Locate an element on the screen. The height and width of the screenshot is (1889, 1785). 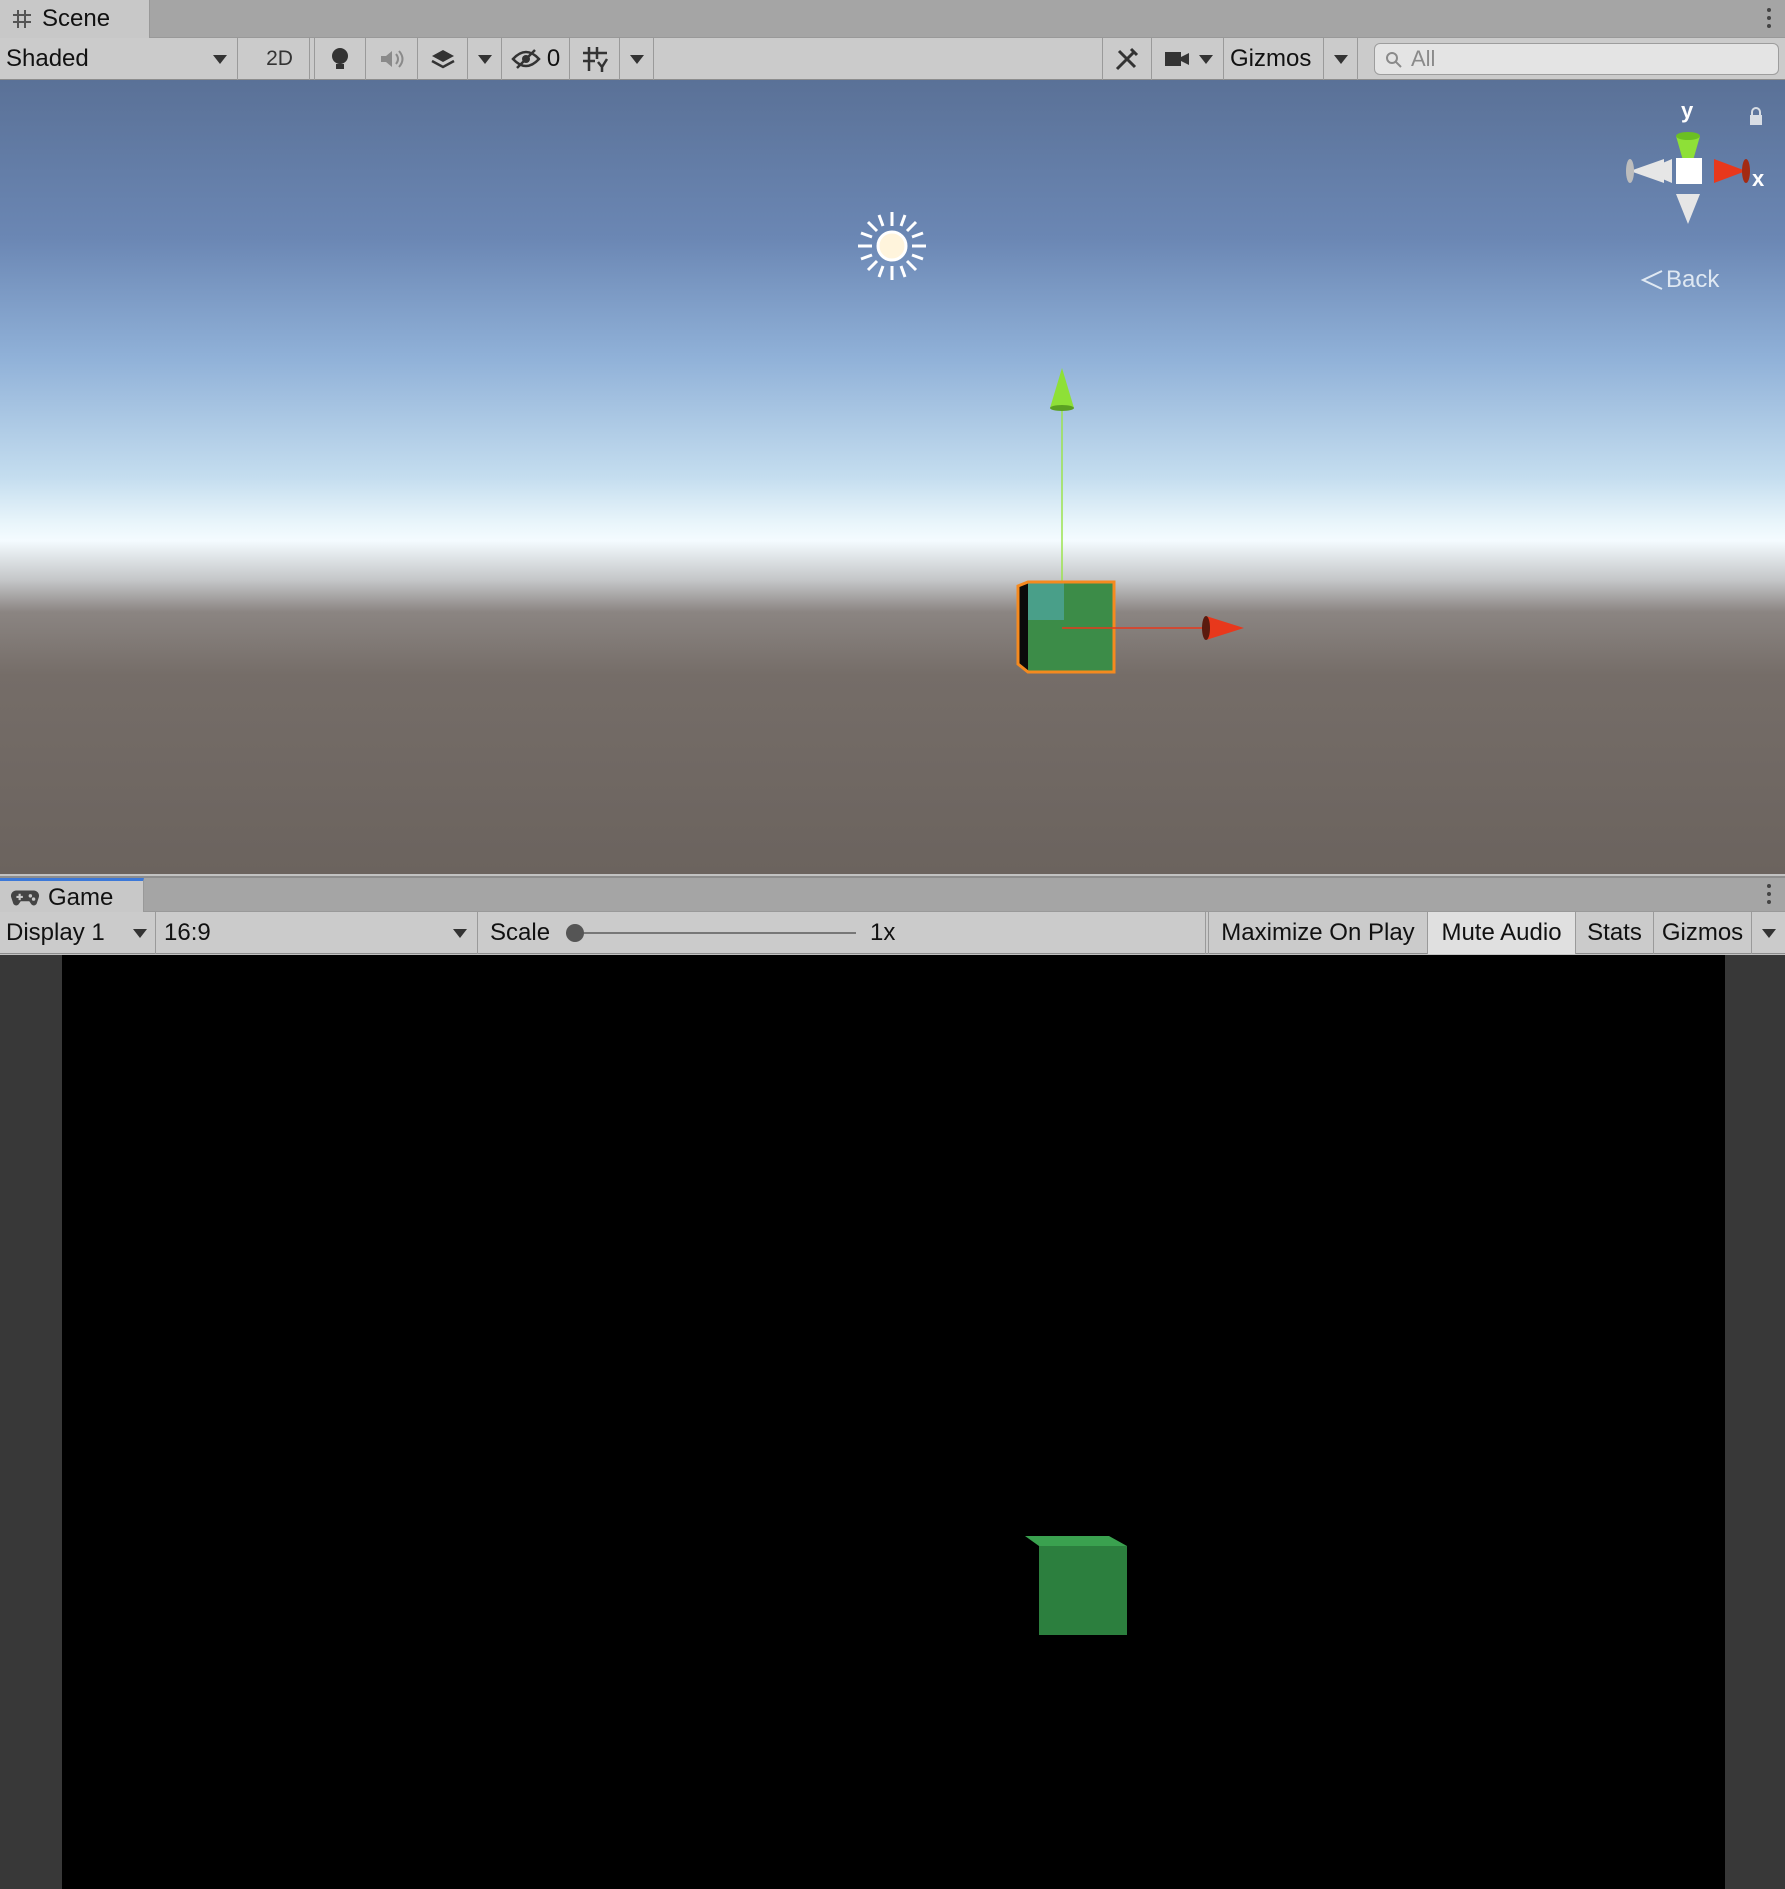
camera-icon is located at coordinates (1176, 59).